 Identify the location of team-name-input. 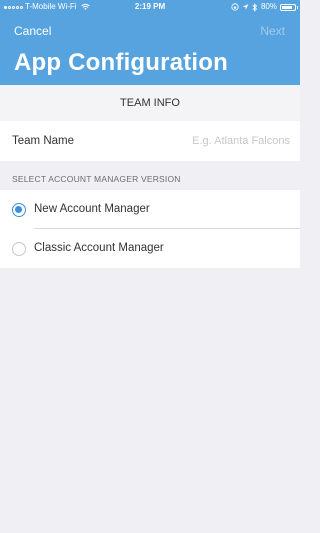
(220, 141).